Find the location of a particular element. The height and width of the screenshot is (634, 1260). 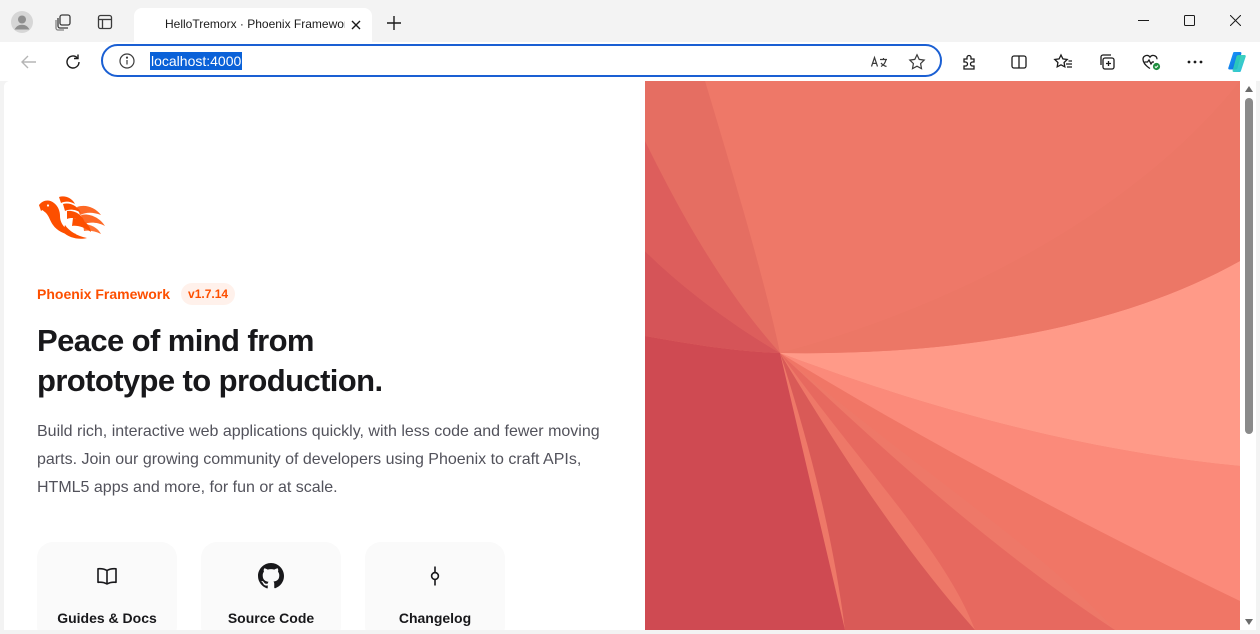

profile-avatar-icon is located at coordinates (22, 22).